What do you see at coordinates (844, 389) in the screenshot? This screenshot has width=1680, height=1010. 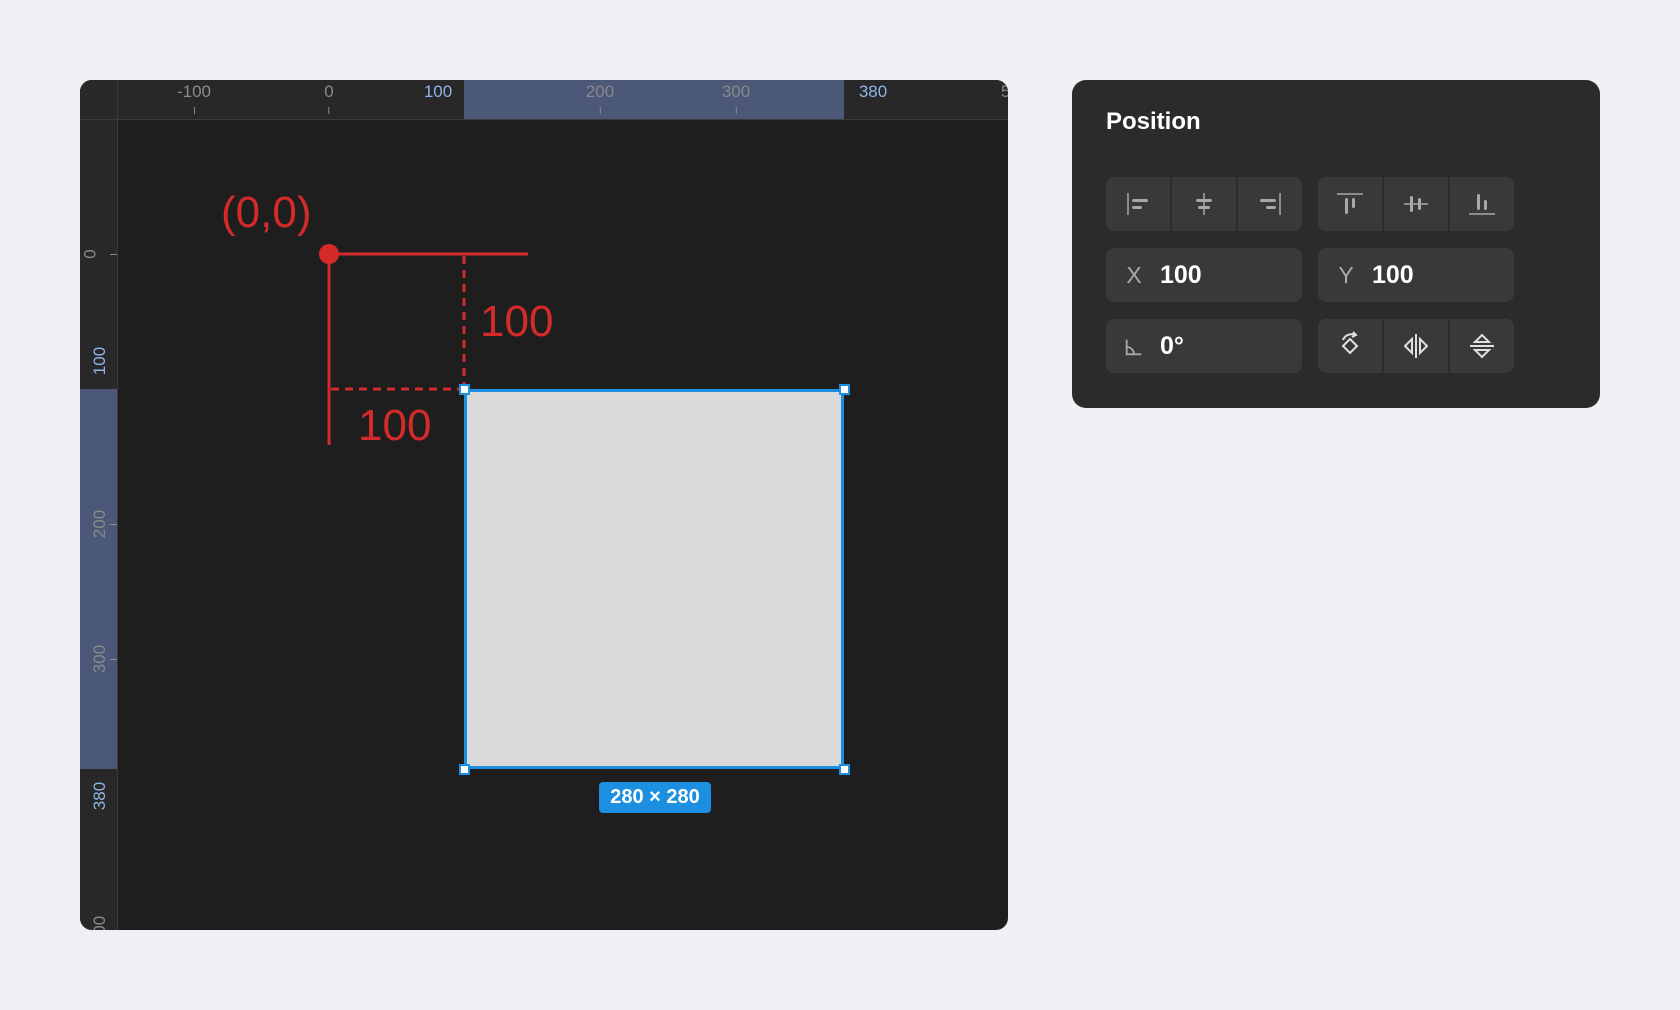 I see `resize-handle-top-right` at bounding box center [844, 389].